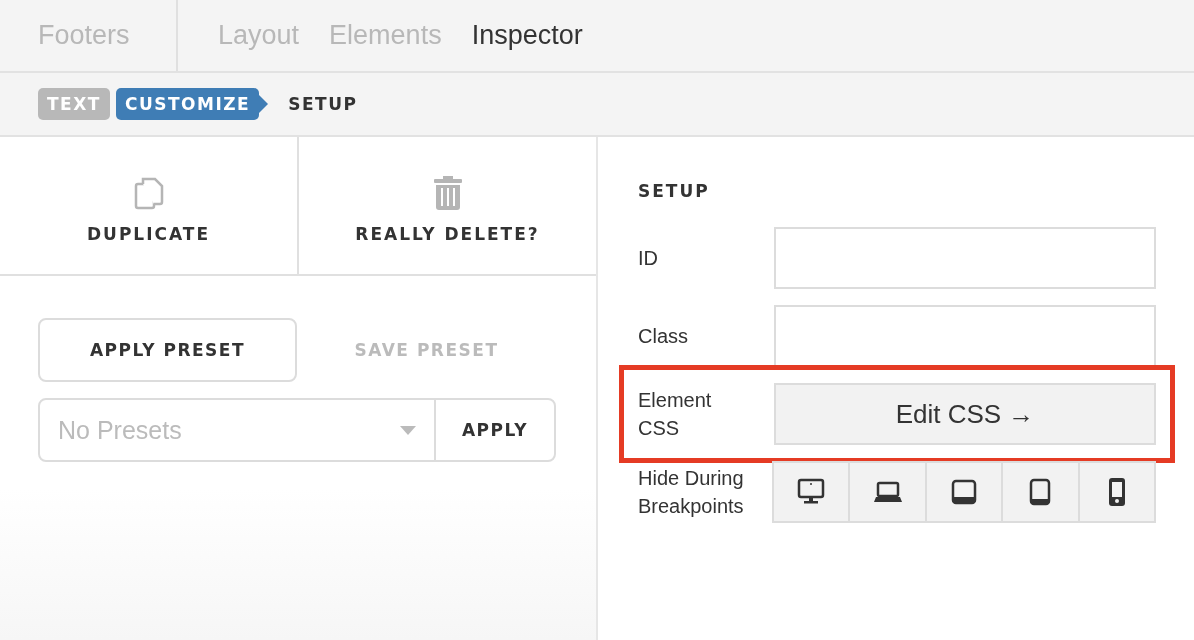 This screenshot has width=1194, height=640. What do you see at coordinates (648, 258) in the screenshot?
I see `field-label: ID` at bounding box center [648, 258].